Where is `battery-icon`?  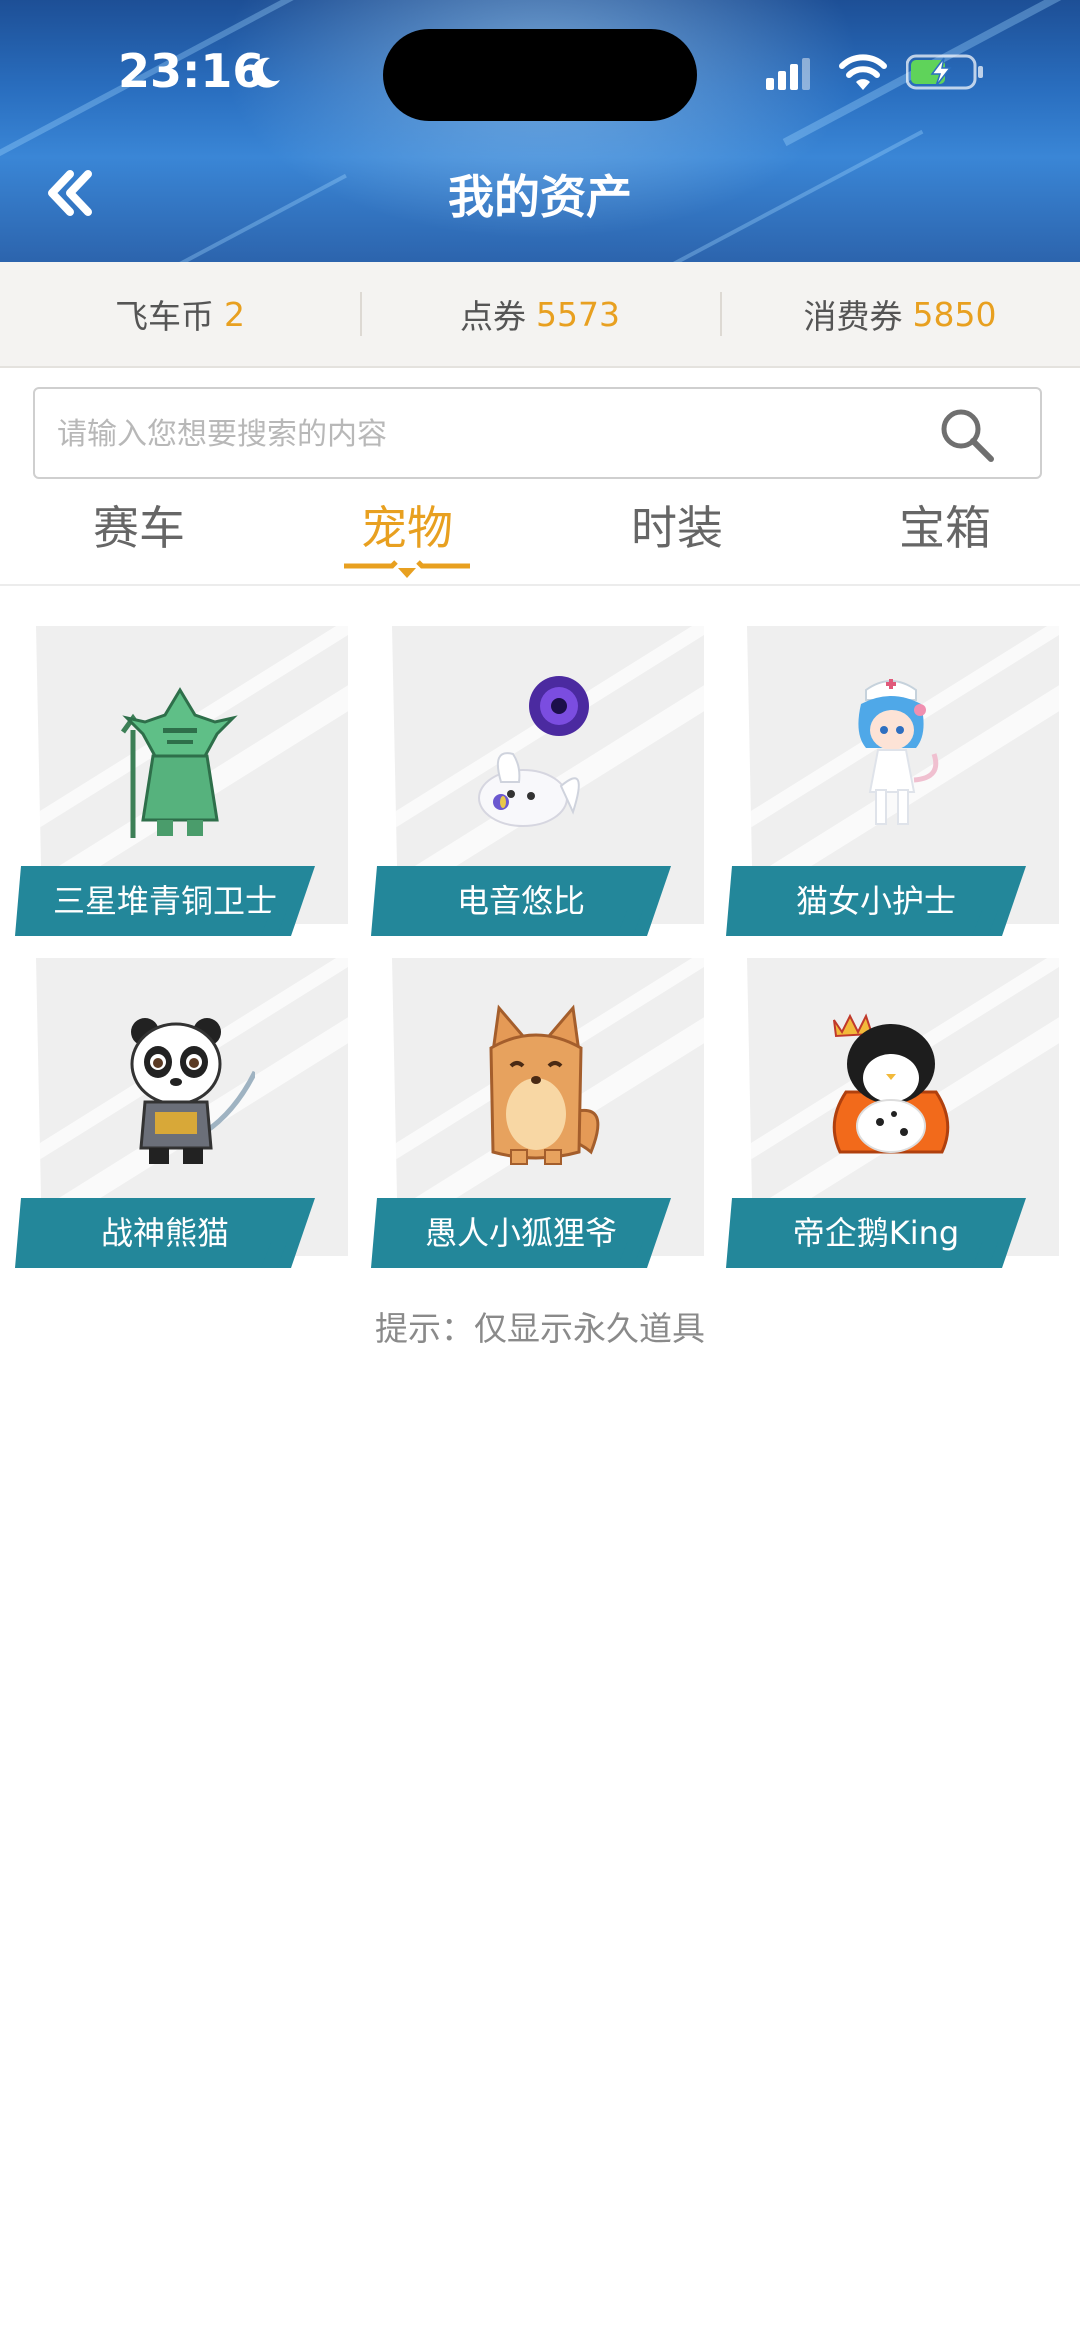
battery-icon is located at coordinates (944, 72).